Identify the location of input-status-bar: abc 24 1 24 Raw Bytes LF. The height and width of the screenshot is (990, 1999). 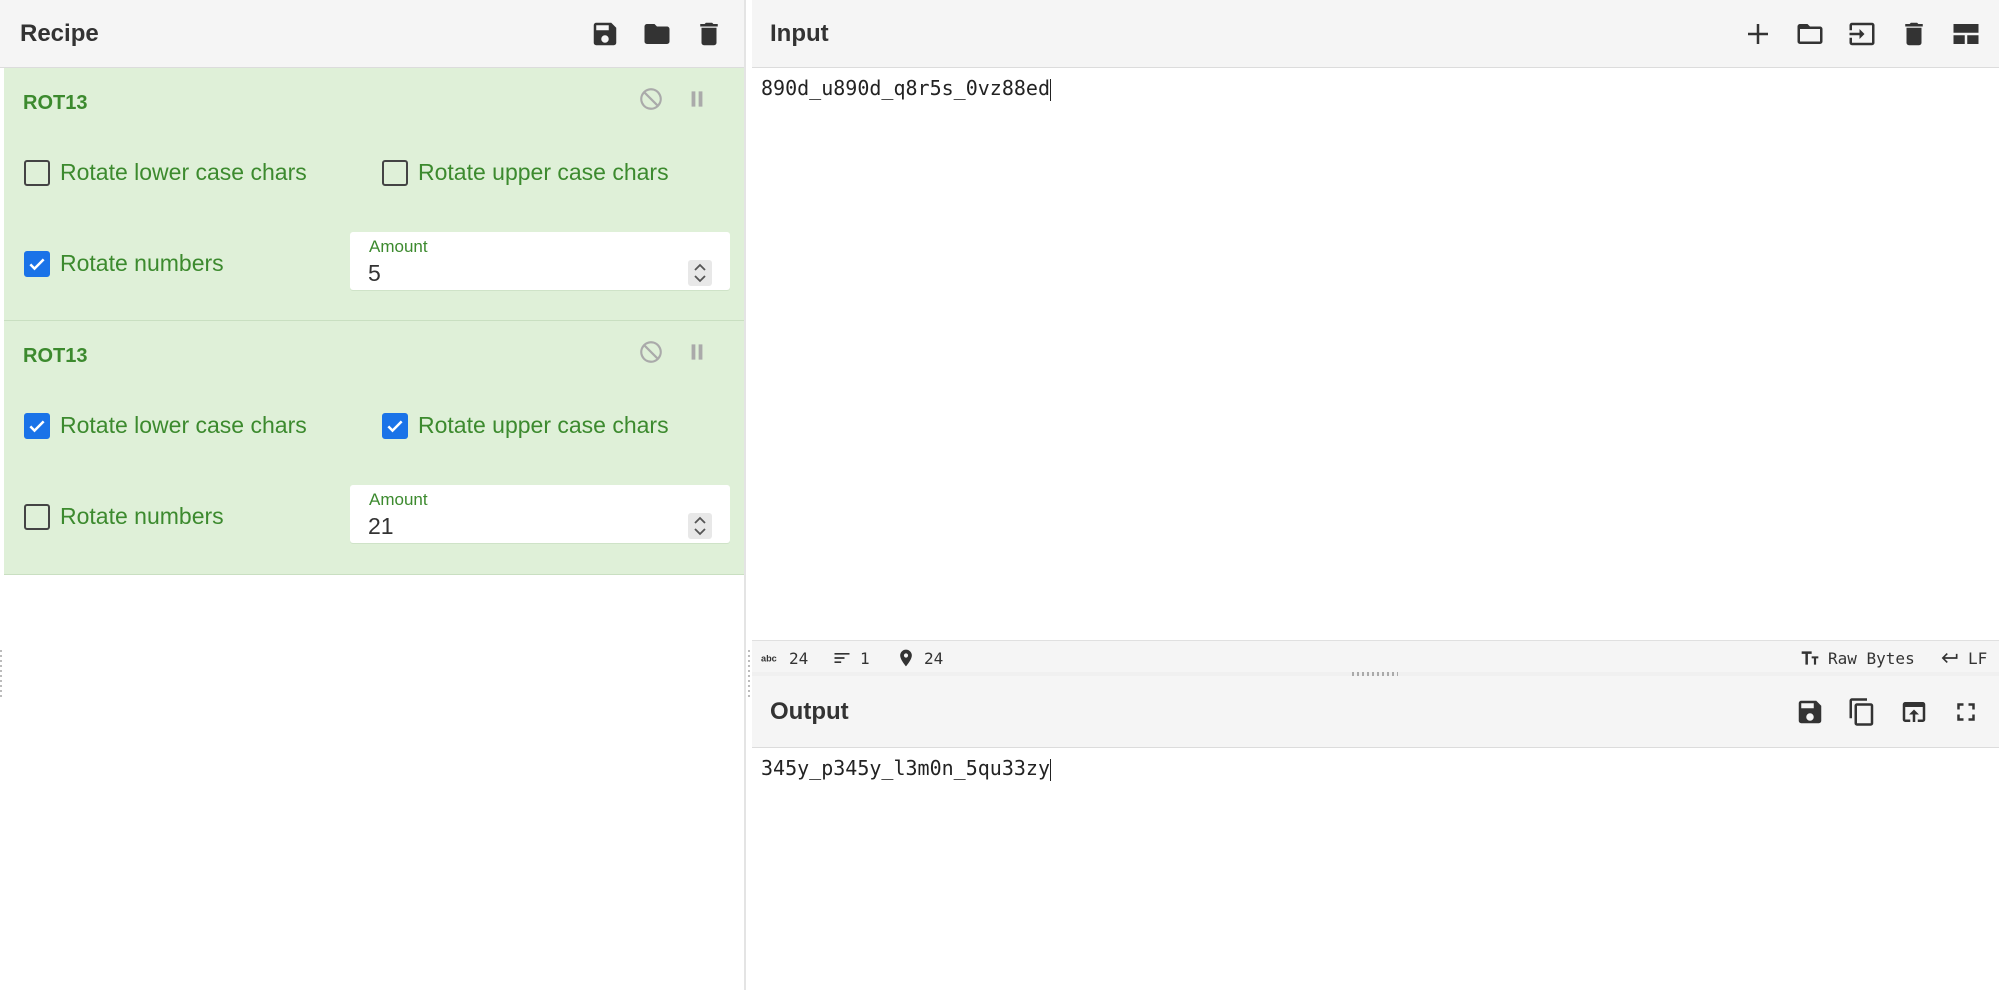
(1375, 656).